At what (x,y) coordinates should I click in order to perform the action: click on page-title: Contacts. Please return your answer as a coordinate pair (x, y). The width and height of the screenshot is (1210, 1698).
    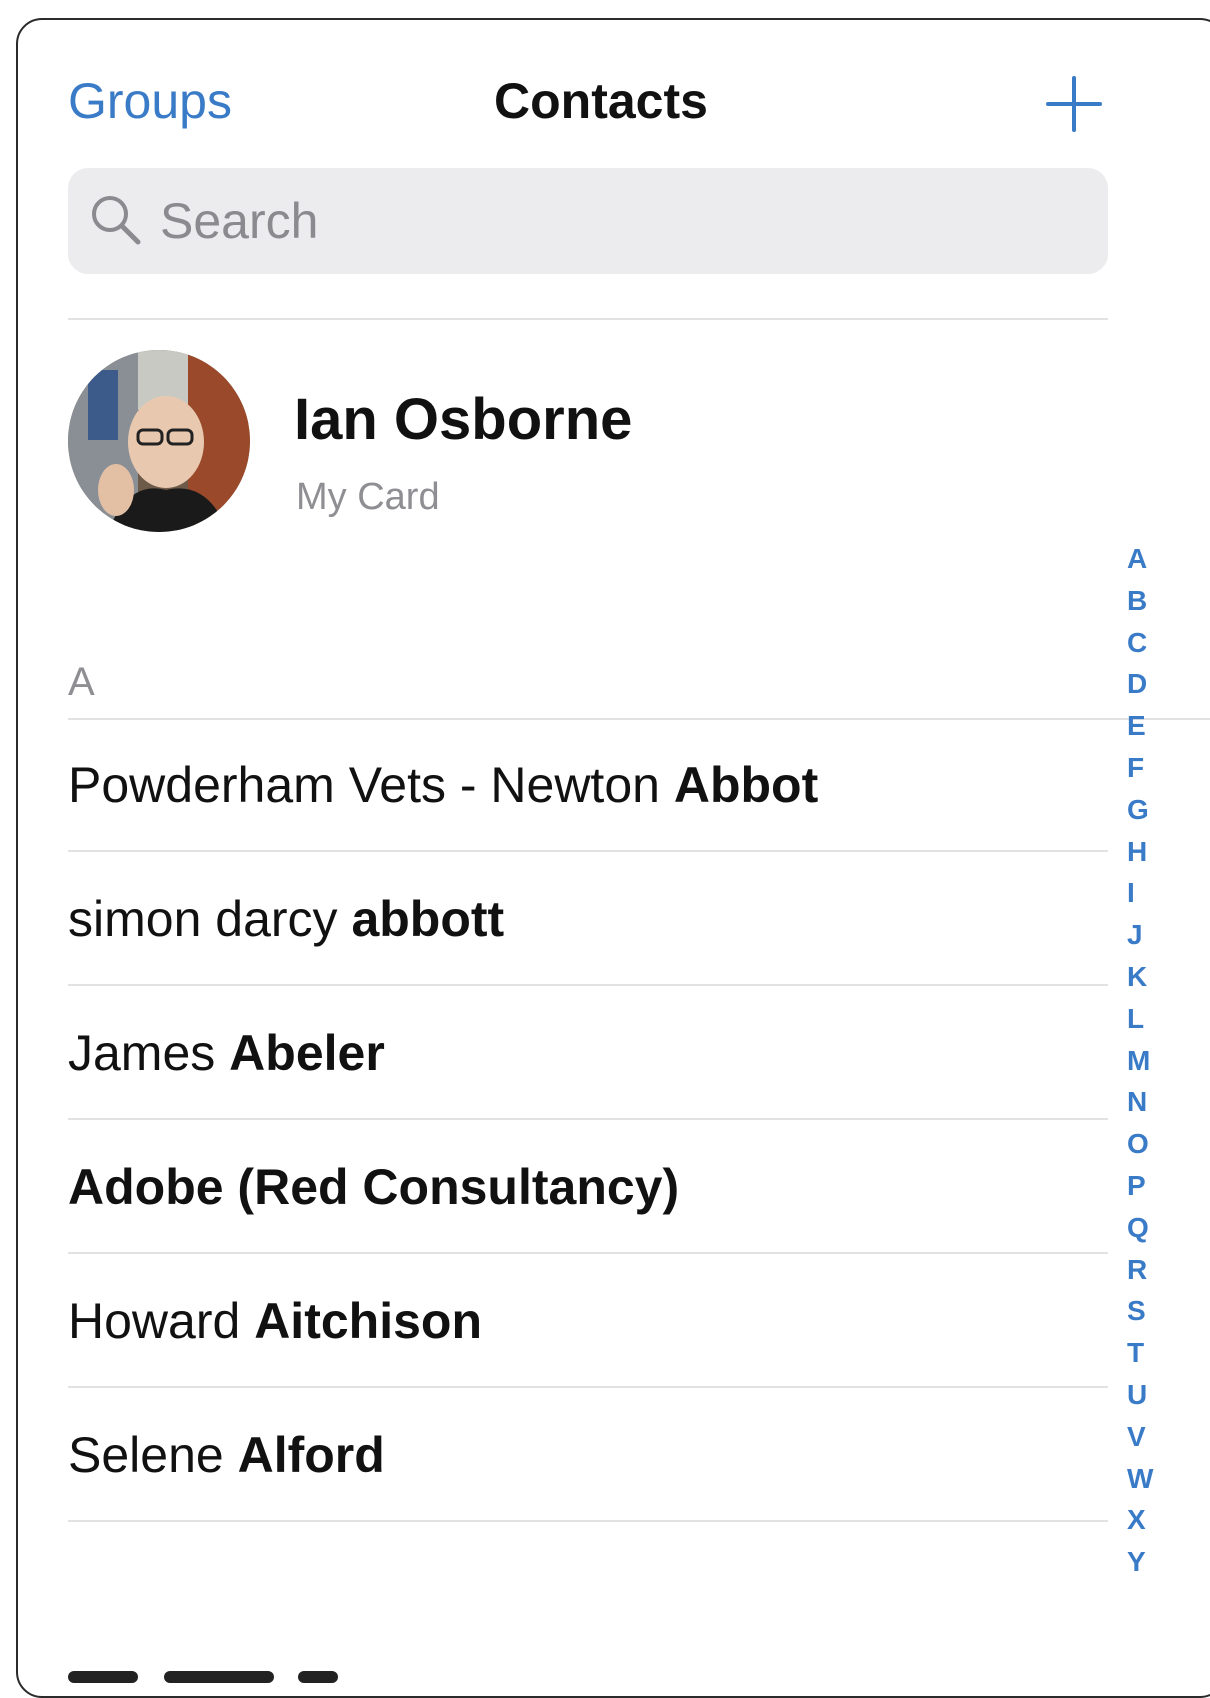
    Looking at the image, I should click on (601, 101).